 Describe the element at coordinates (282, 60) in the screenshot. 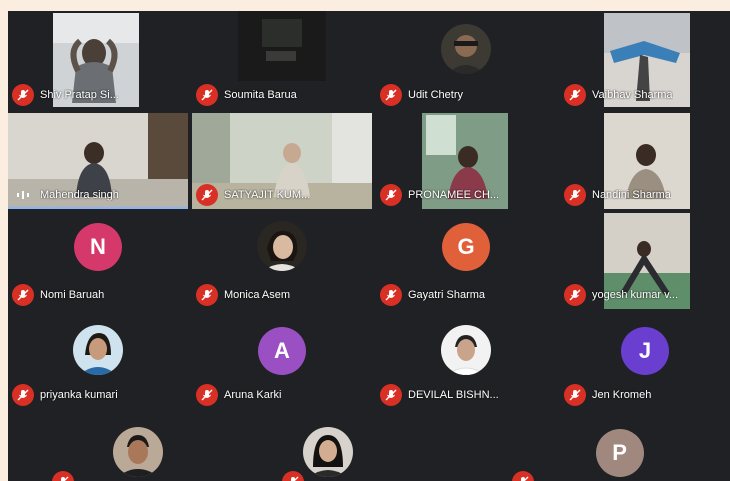

I see `participant-tile: Soumita Barua` at that location.